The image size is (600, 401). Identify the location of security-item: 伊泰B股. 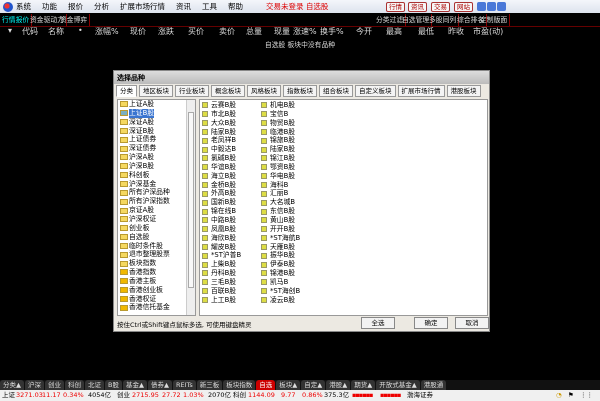
(280, 264).